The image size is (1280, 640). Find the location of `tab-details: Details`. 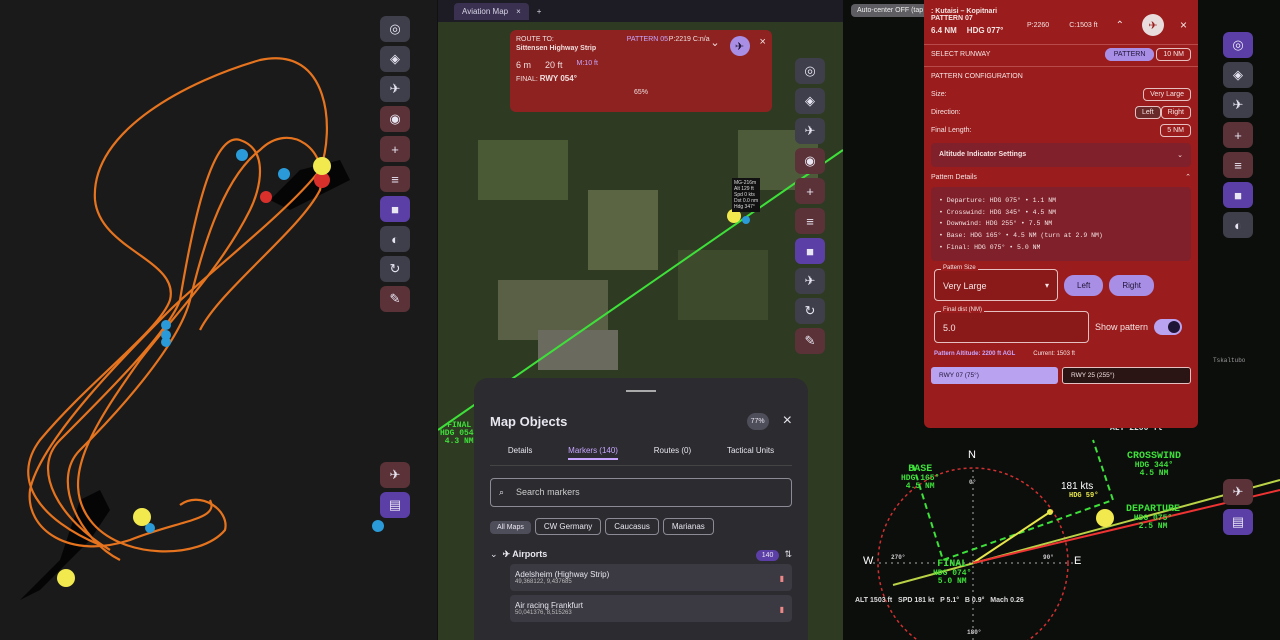

tab-details: Details is located at coordinates (520, 453).